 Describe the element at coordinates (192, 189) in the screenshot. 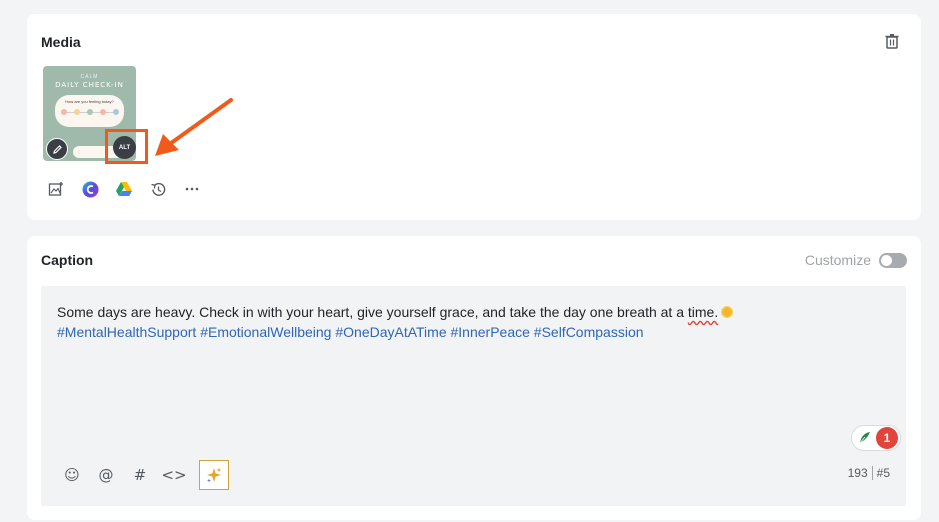

I see `more-icon` at that location.